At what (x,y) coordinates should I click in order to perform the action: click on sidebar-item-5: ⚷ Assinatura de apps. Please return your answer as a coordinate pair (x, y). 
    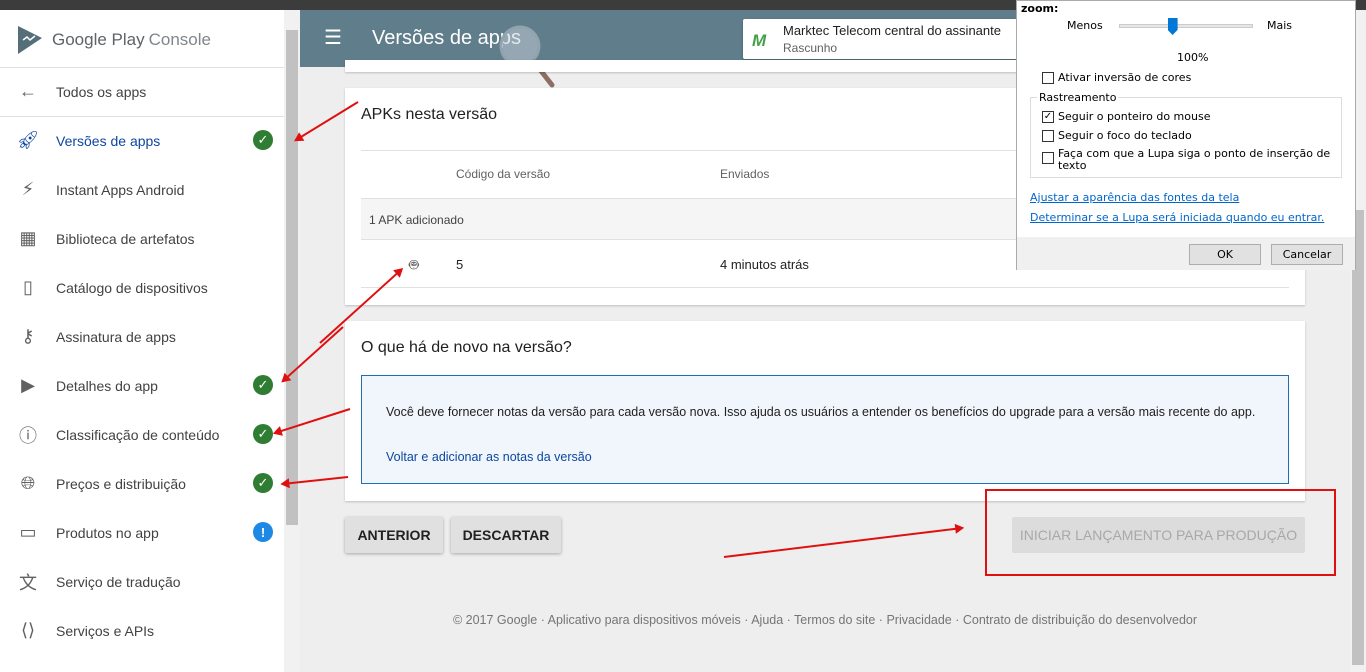
    Looking at the image, I should click on (142, 336).